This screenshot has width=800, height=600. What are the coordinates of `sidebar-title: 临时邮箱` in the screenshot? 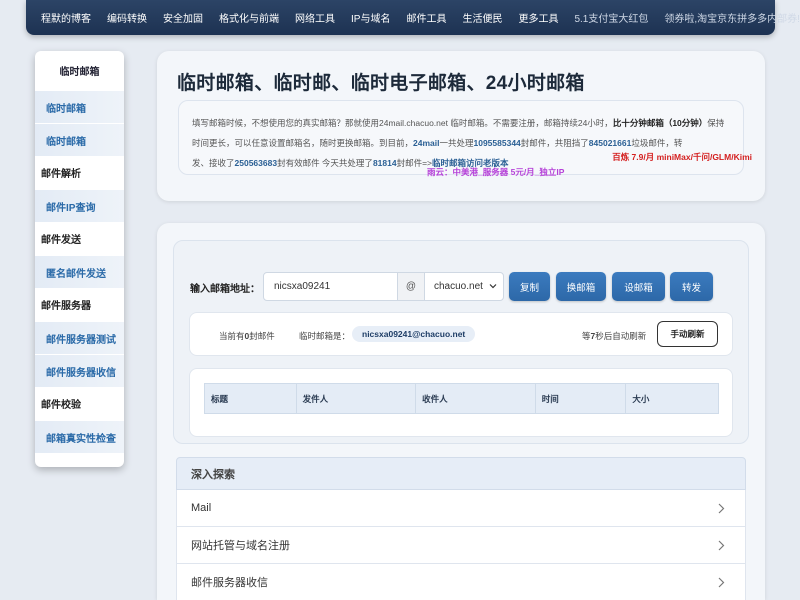 It's located at (79, 72).